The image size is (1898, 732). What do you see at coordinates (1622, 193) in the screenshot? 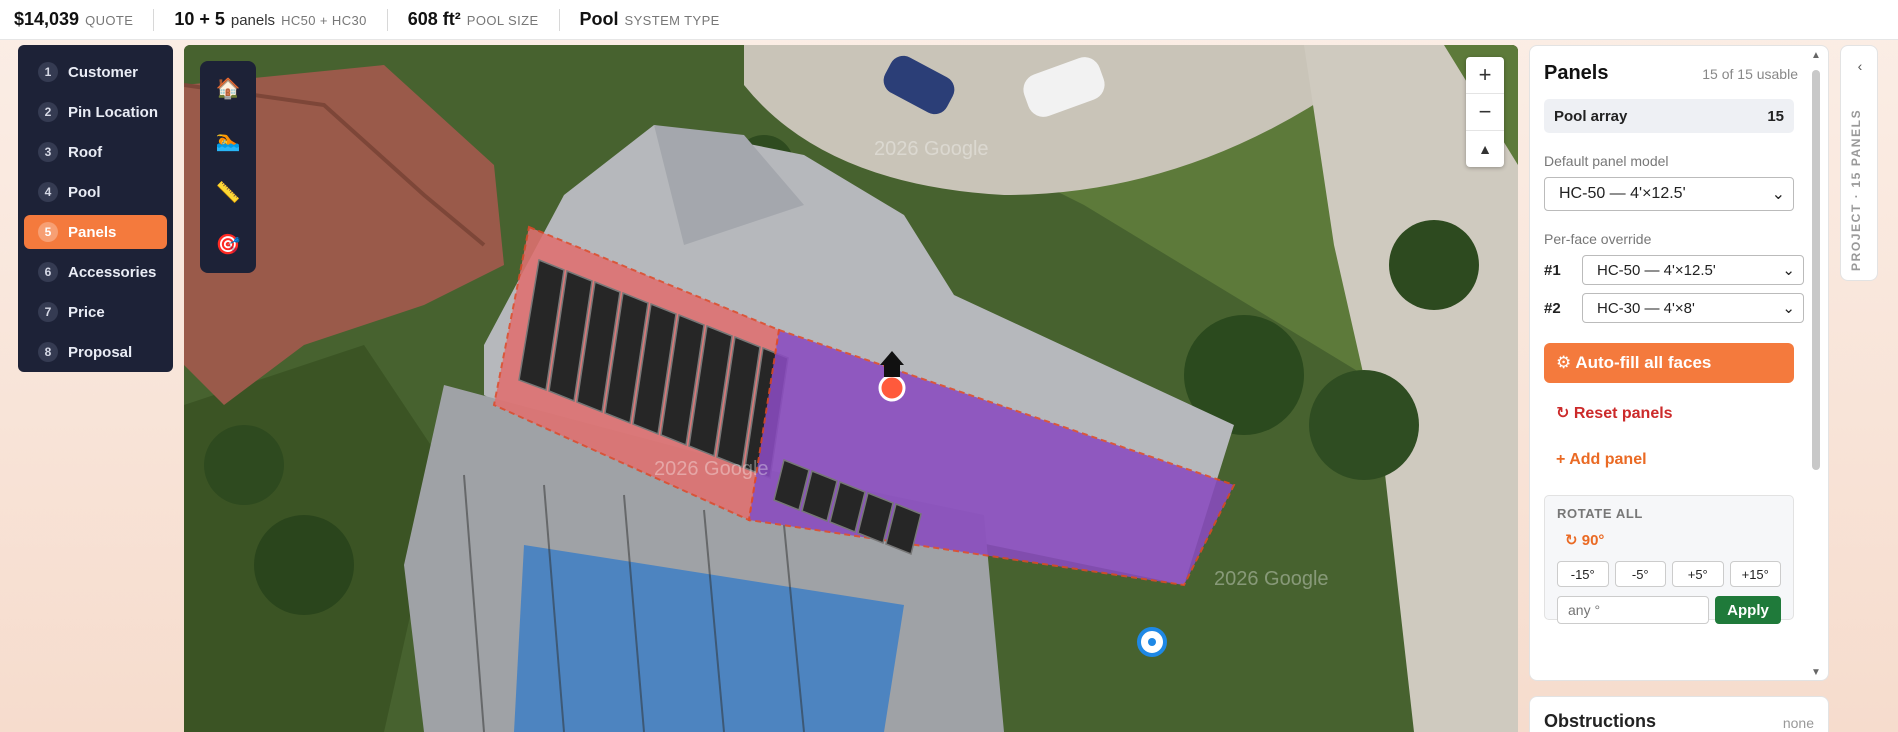
I see `default-model-value: HC-50 — 4'×12.5'` at bounding box center [1622, 193].